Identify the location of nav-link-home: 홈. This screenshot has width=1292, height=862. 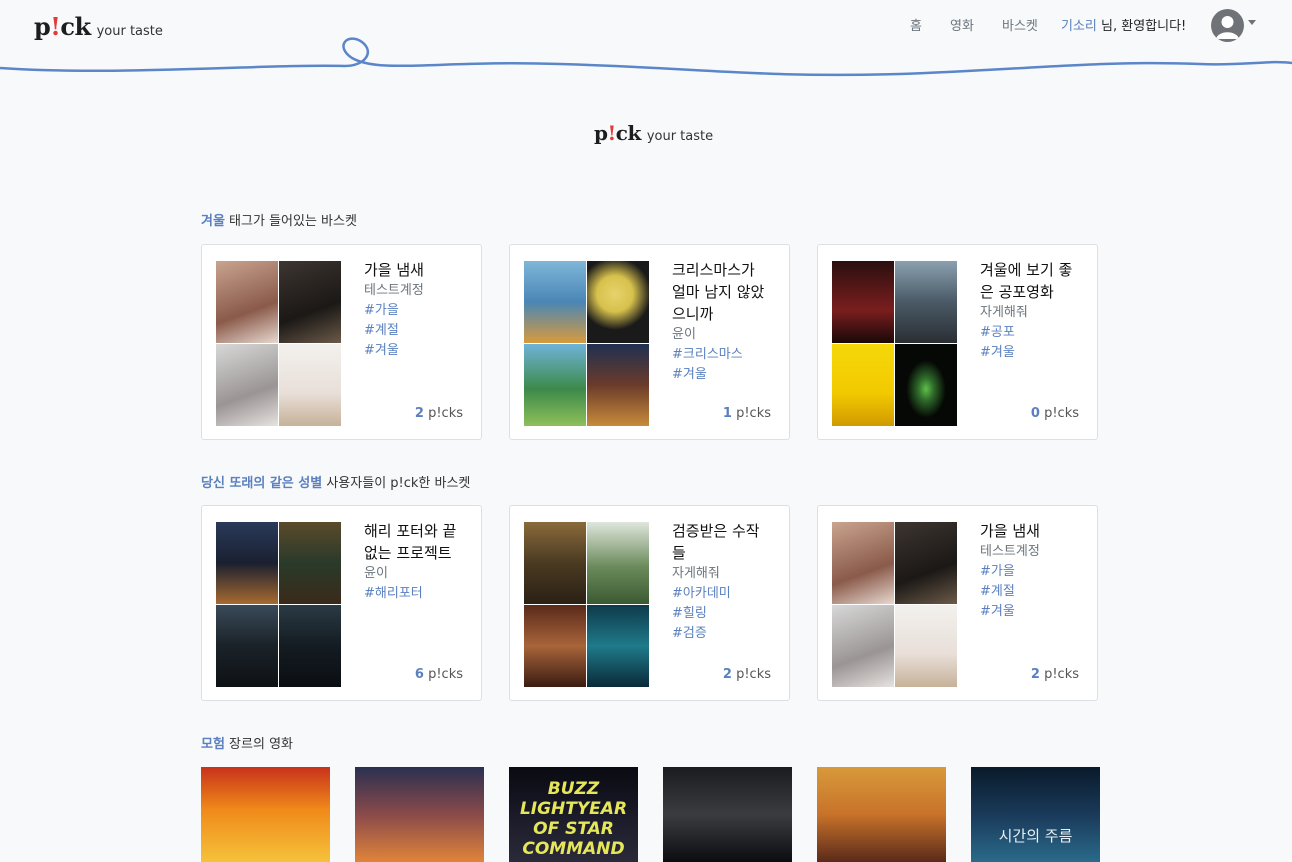
(916, 24).